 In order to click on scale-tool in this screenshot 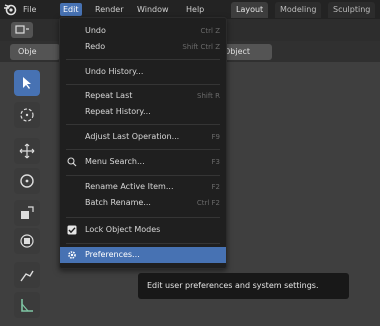, I will do `click(27, 213)`.